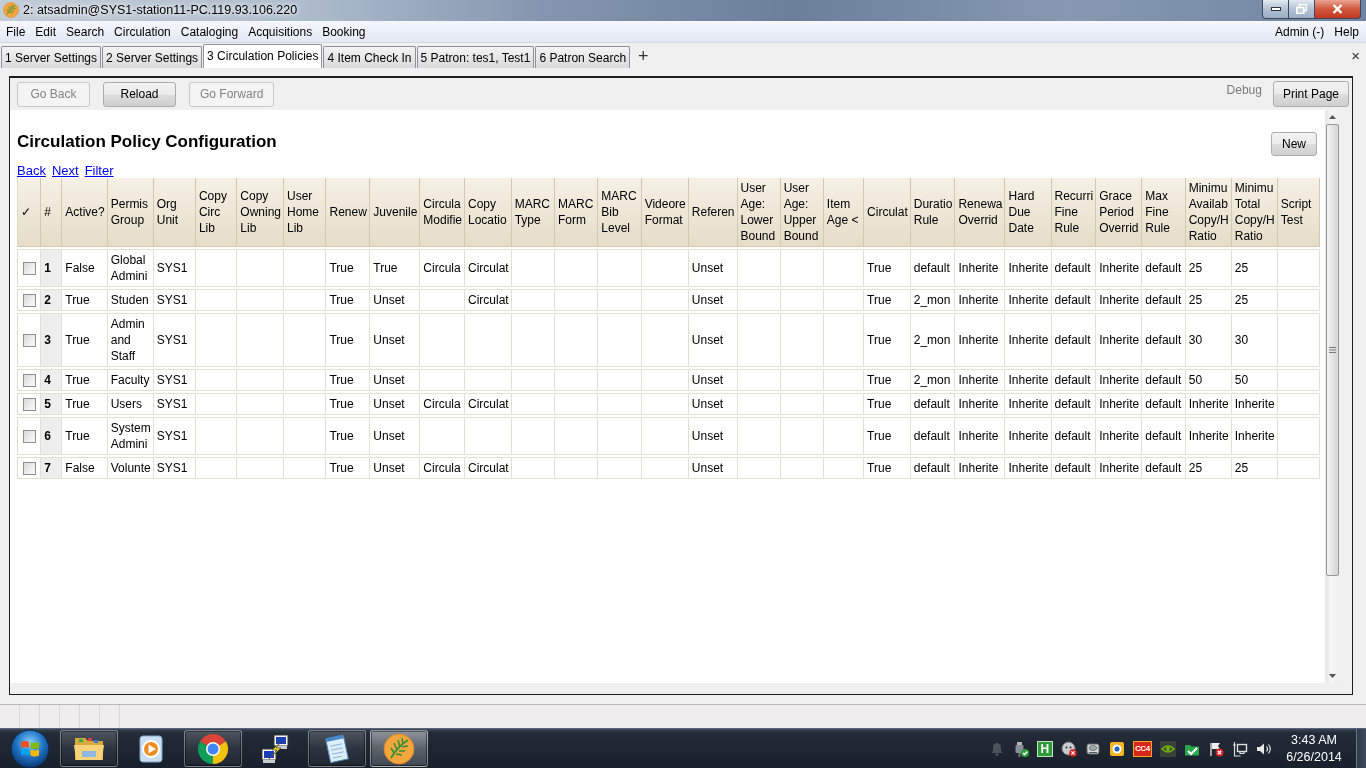  What do you see at coordinates (1355, 55) in the screenshot?
I see `close-tab-button: ×` at bounding box center [1355, 55].